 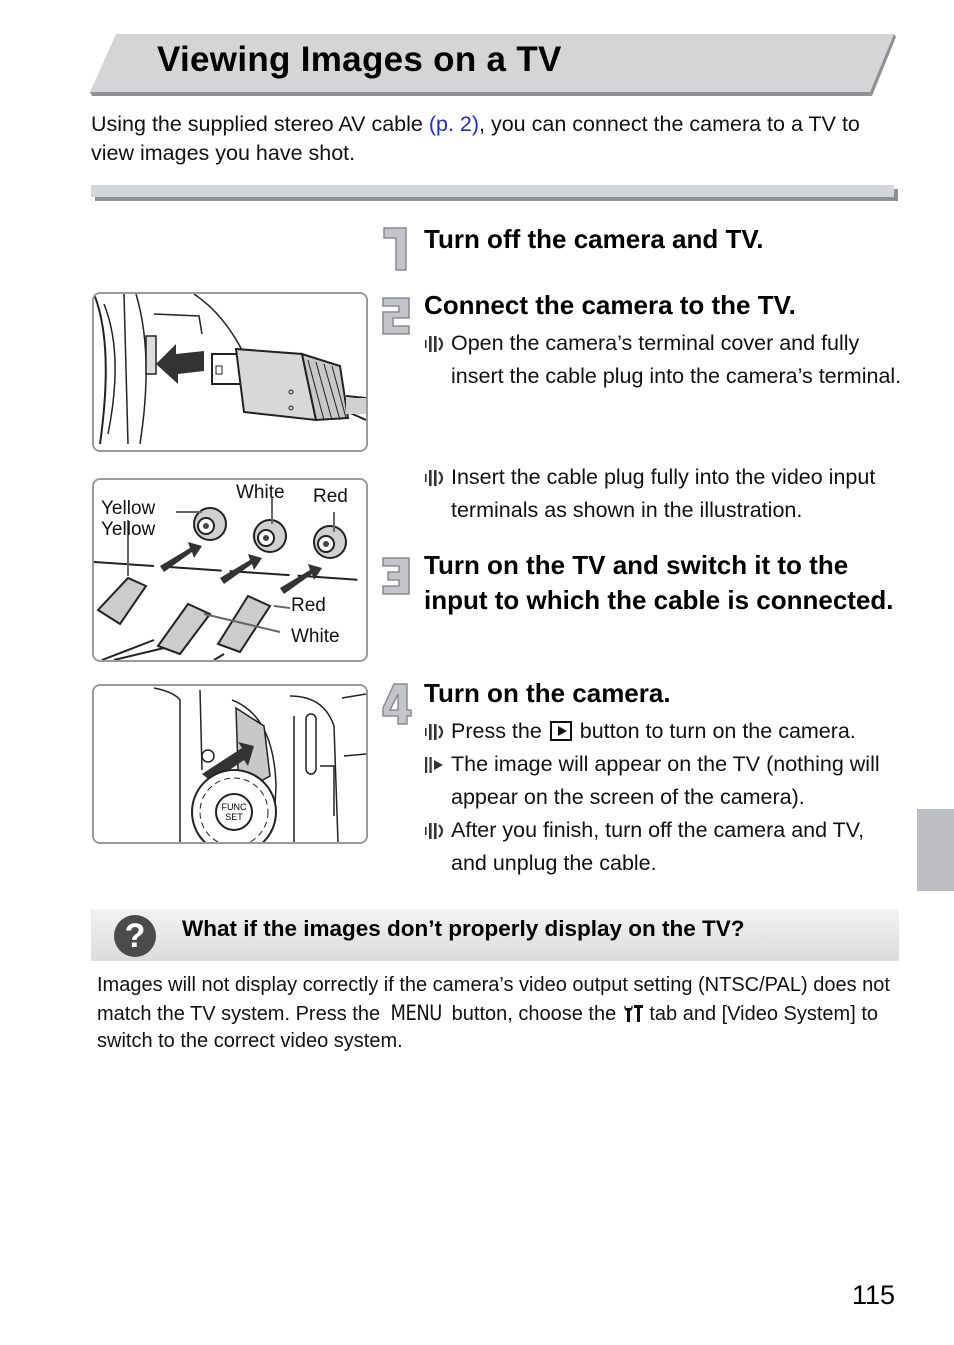 What do you see at coordinates (128, 508) in the screenshot?
I see `label-terminal-yellow: Yellow` at bounding box center [128, 508].